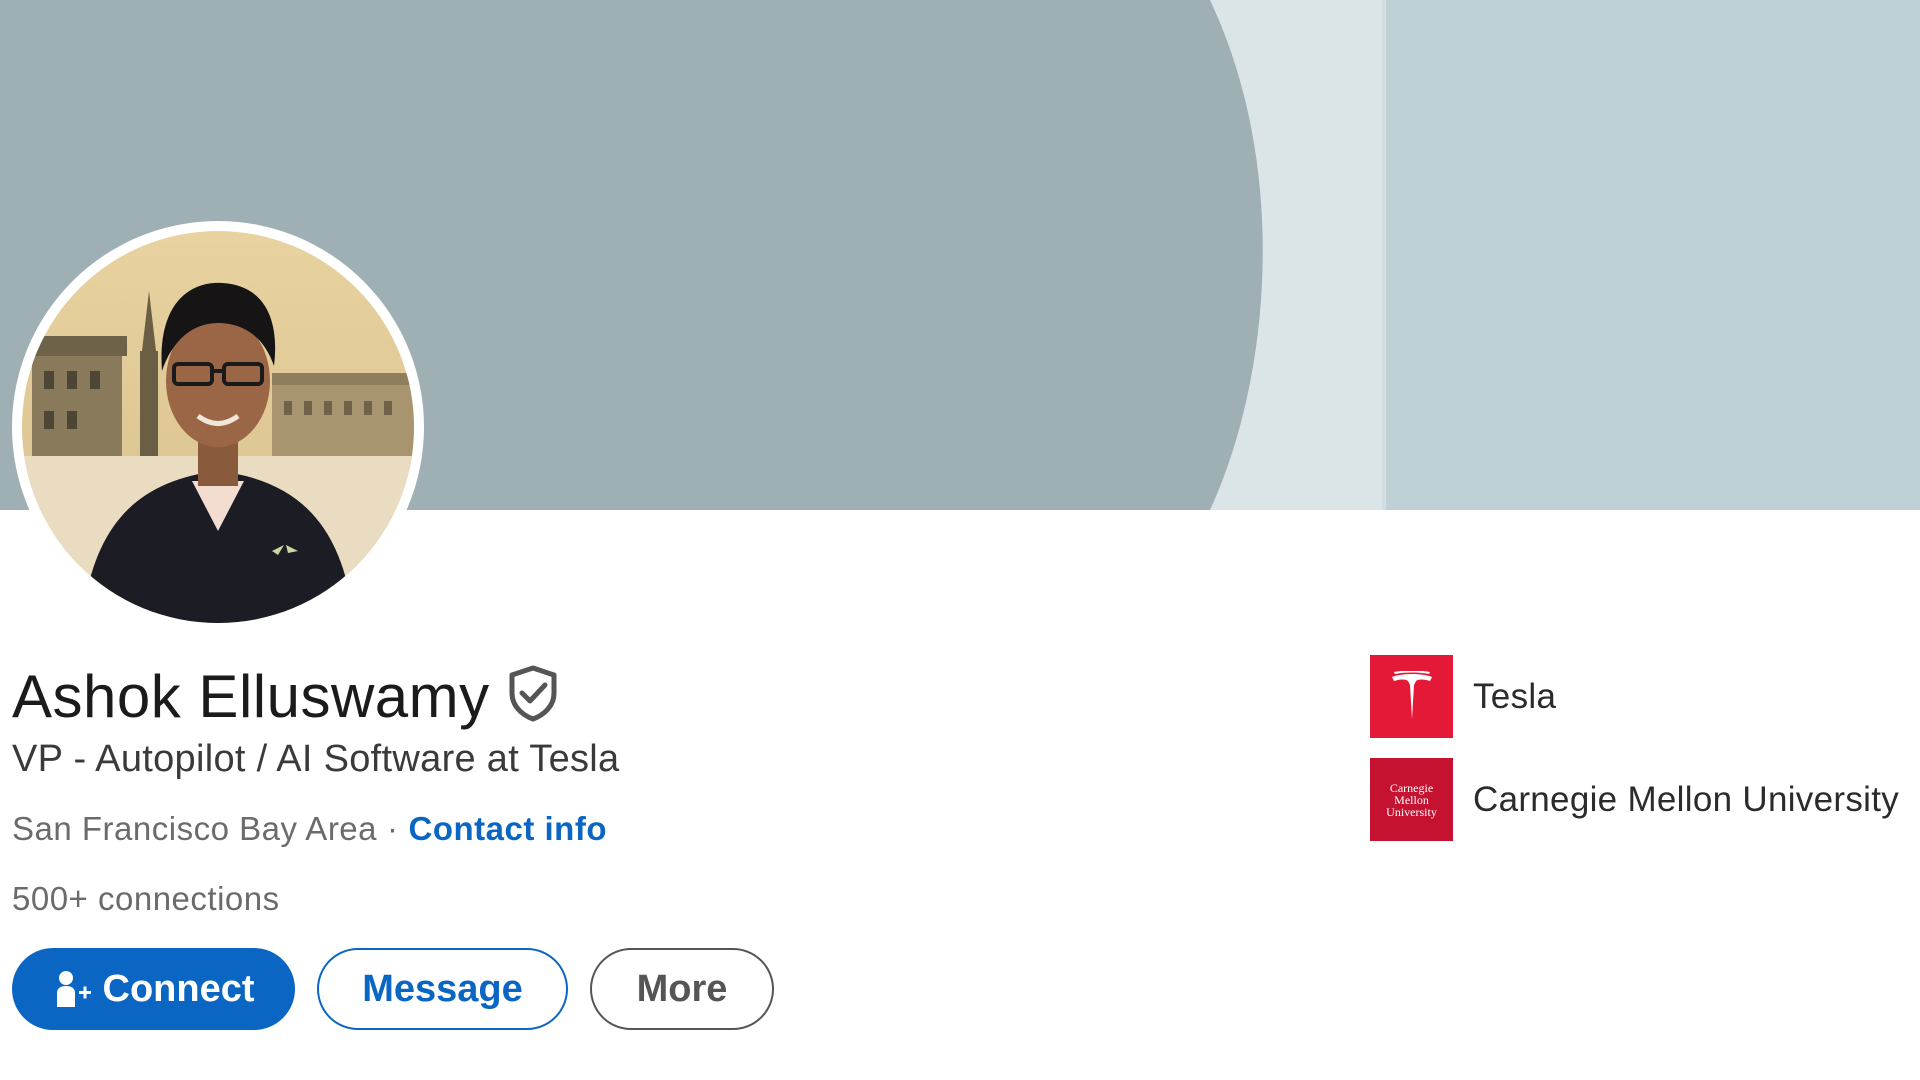 The width and height of the screenshot is (1920, 1080). I want to click on connect-button: Connect, so click(153, 989).